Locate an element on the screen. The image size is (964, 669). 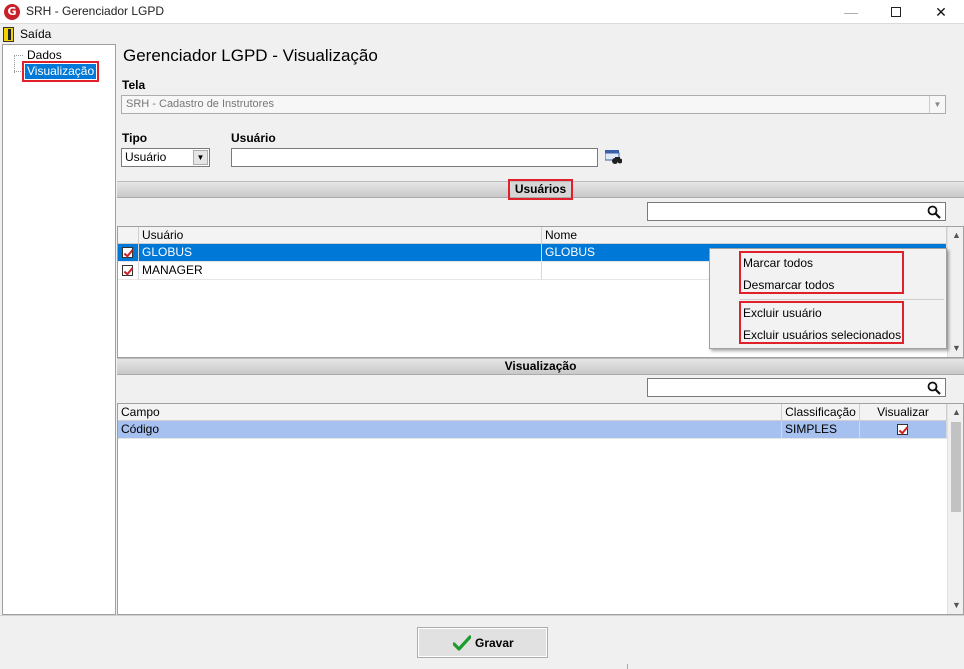
view-grid-header: Campo Classificação Visualizar is located at coordinates (532, 412).